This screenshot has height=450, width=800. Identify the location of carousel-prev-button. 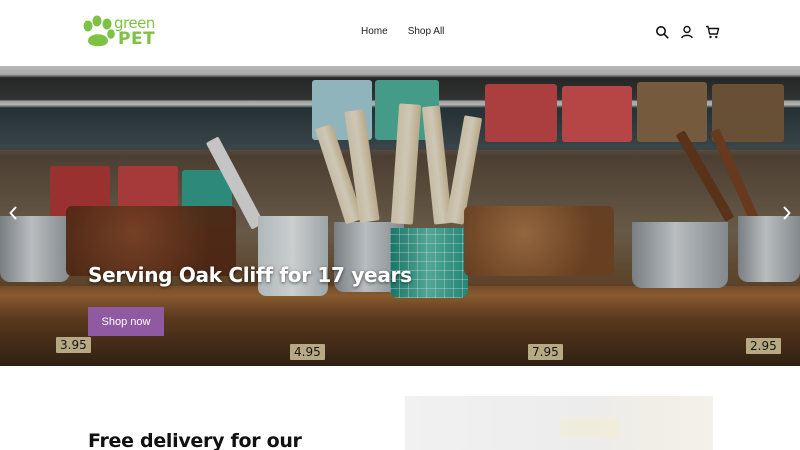
(13, 213).